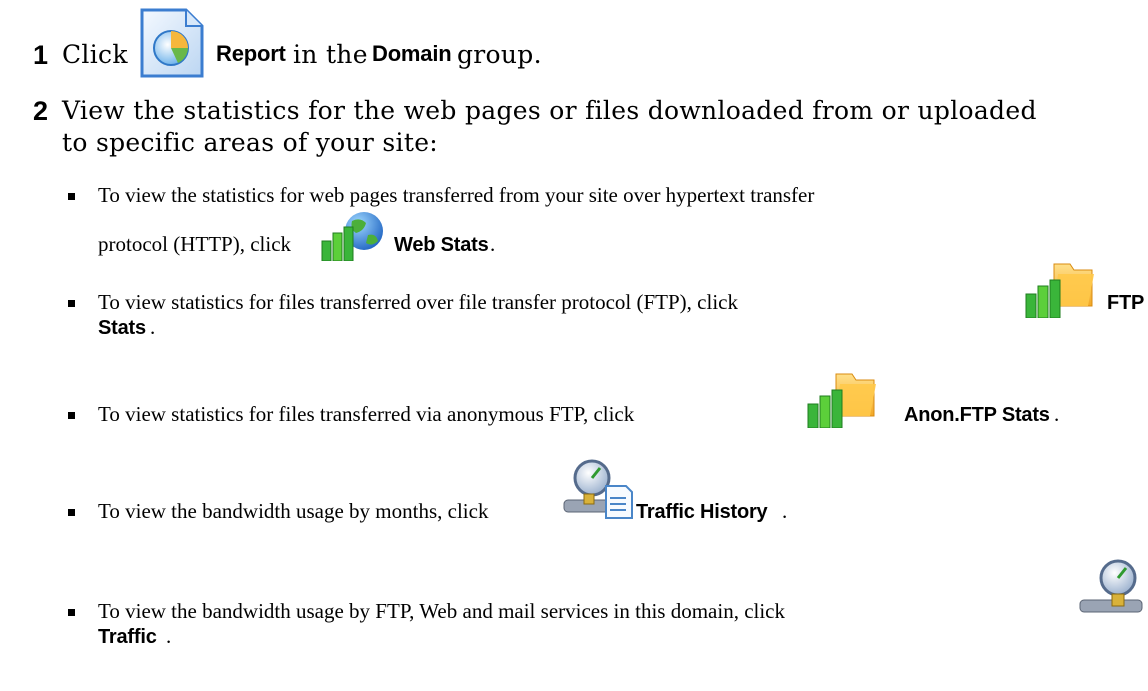 This screenshot has height=691, width=1148. Describe the element at coordinates (1125, 303) in the screenshot. I see `ftp-stats-label: FTP` at that location.